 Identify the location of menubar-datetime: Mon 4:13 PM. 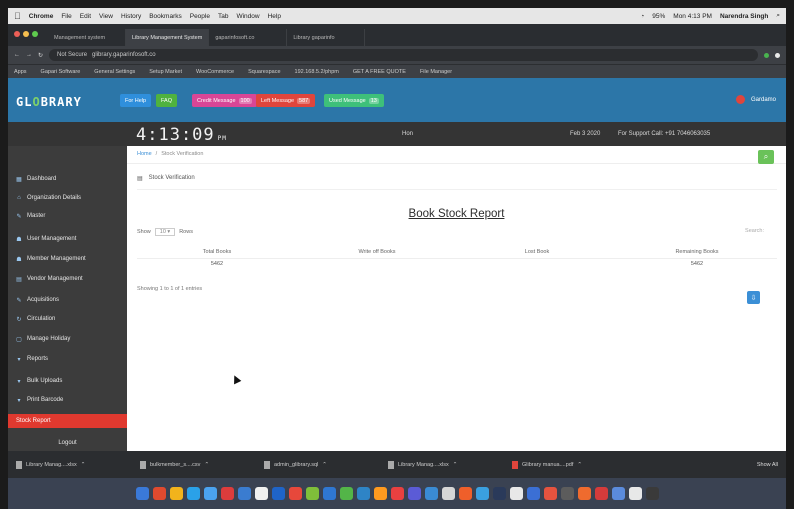
(692, 16).